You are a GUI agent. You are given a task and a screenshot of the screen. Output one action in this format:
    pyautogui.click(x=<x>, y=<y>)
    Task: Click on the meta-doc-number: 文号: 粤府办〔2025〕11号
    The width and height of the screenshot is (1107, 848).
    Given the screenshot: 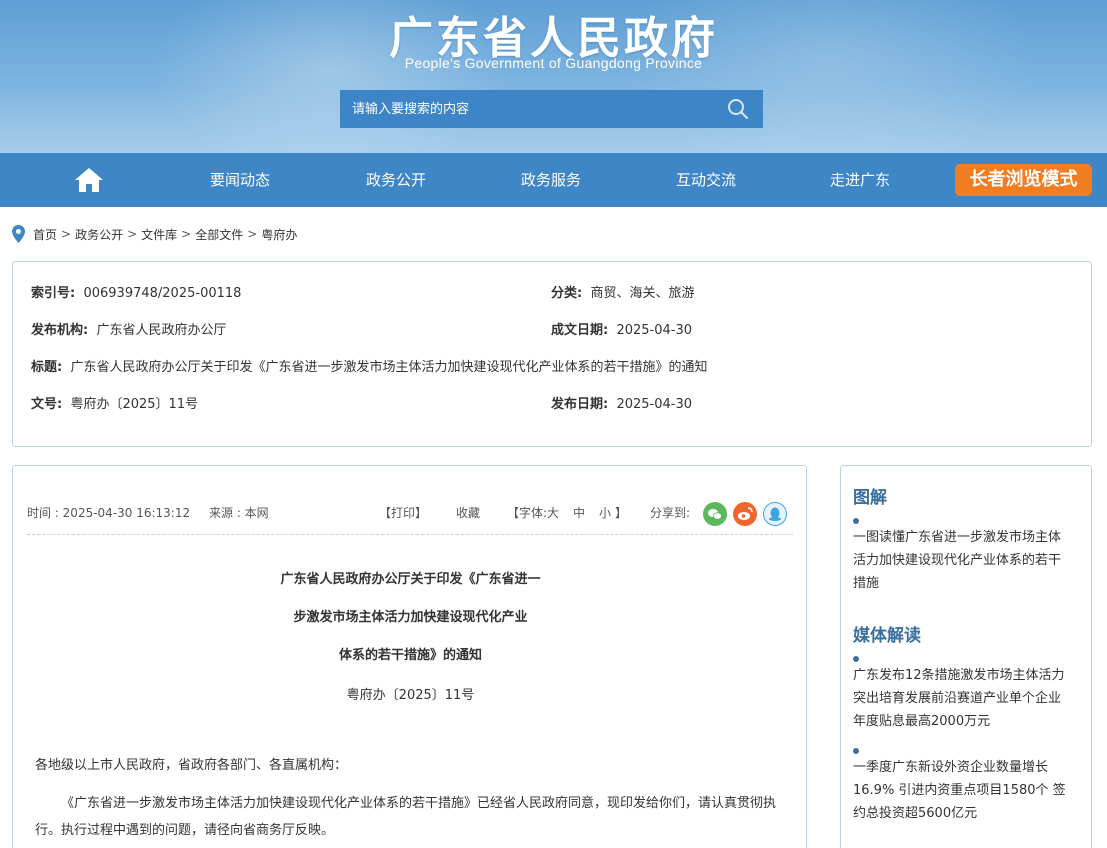 What is the action you would take?
    pyautogui.click(x=114, y=402)
    